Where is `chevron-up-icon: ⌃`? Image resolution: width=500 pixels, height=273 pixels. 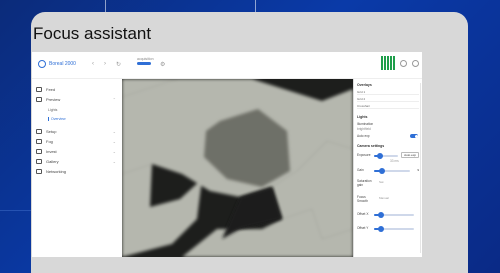 chevron-up-icon: ⌃ is located at coordinates (114, 99).